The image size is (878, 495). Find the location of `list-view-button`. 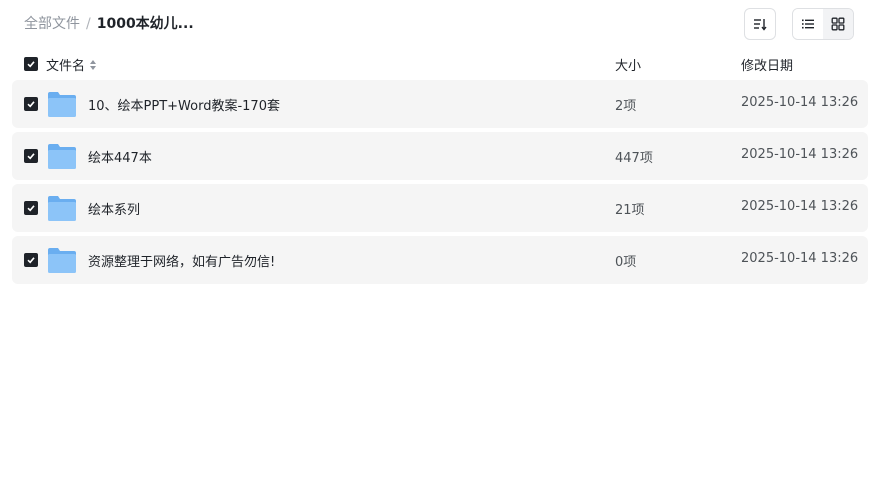

list-view-button is located at coordinates (808, 24).